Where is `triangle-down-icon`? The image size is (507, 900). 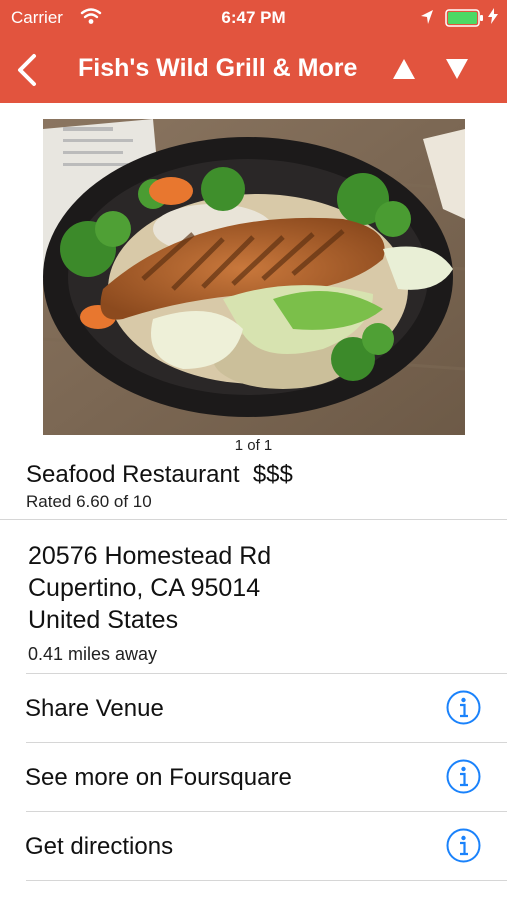 triangle-down-icon is located at coordinates (457, 69).